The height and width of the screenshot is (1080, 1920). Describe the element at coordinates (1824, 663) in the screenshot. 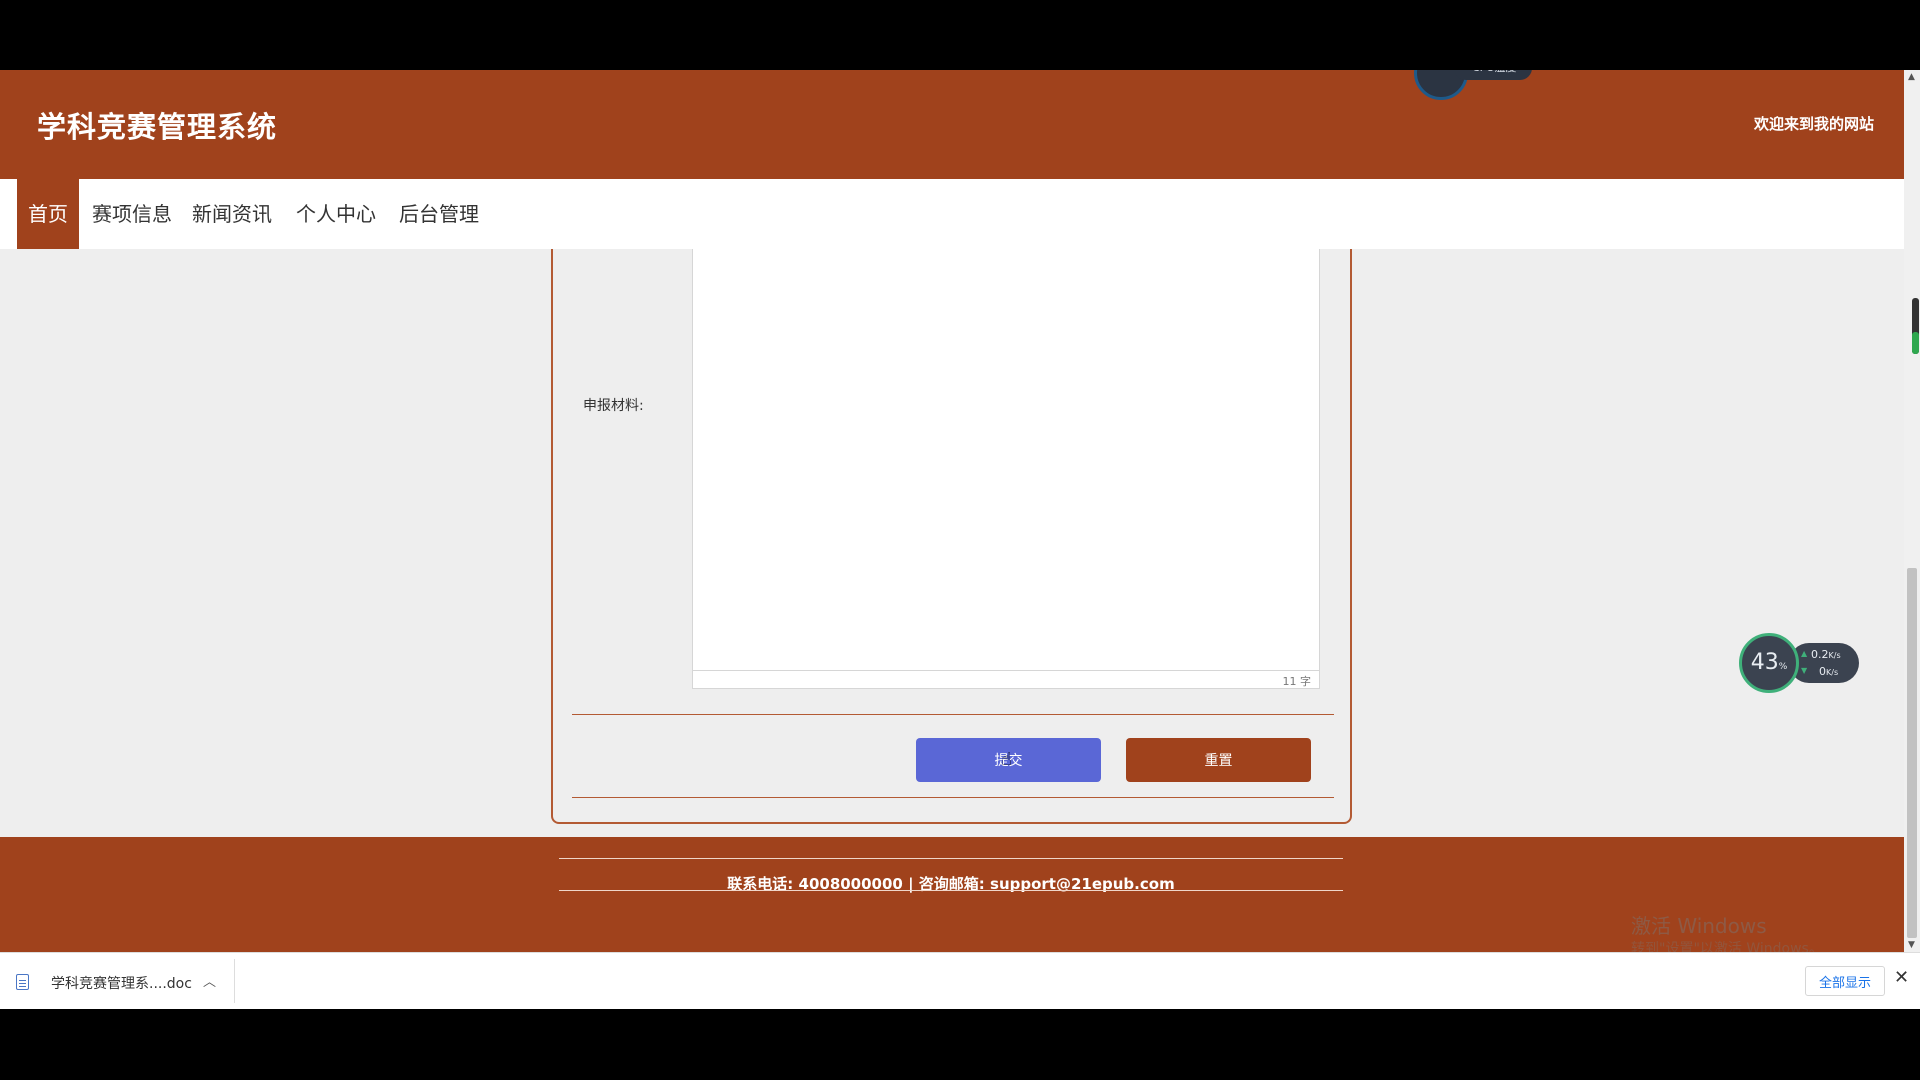

I see `network-speed-pill: ▲ 0.2K/s ▼ 0K/s` at that location.